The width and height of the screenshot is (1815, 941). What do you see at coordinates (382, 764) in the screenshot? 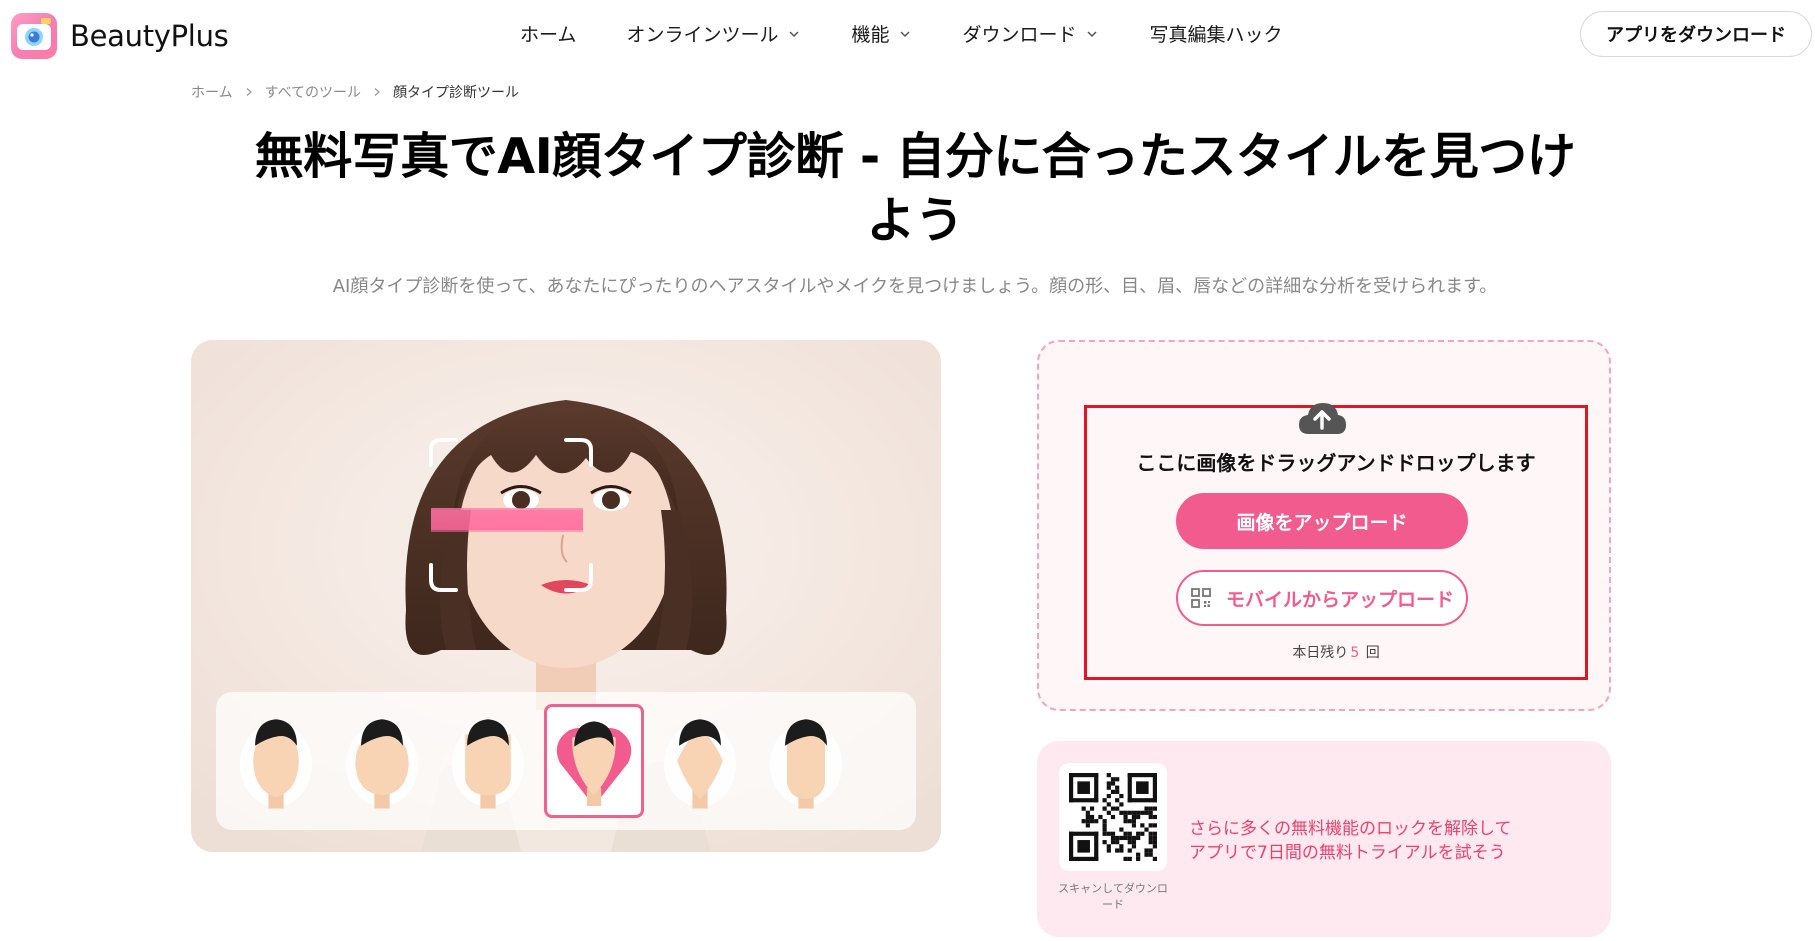
I see `round-face-icon` at bounding box center [382, 764].